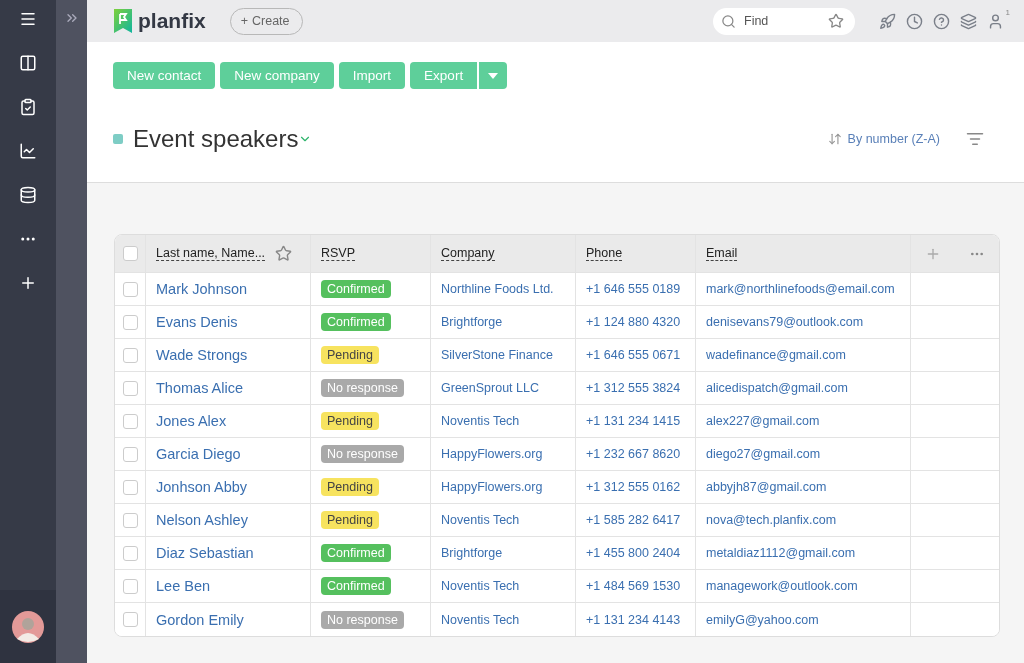  Describe the element at coordinates (191, 421) in the screenshot. I see `contact-name: Jones Alex` at that location.